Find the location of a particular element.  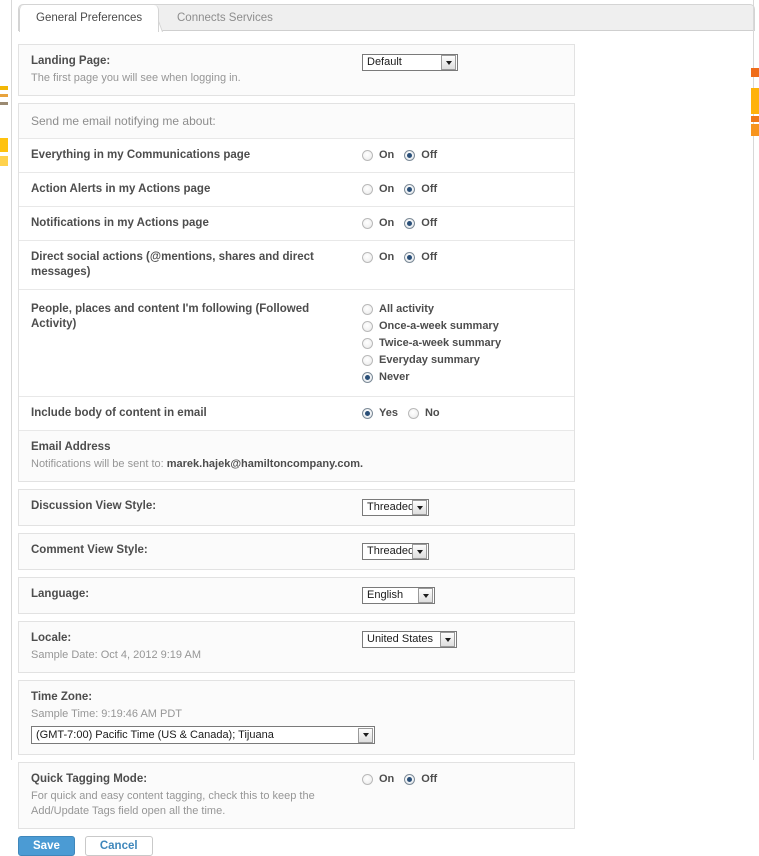

followed-activity-option-all: All activity is located at coordinates (436, 309).